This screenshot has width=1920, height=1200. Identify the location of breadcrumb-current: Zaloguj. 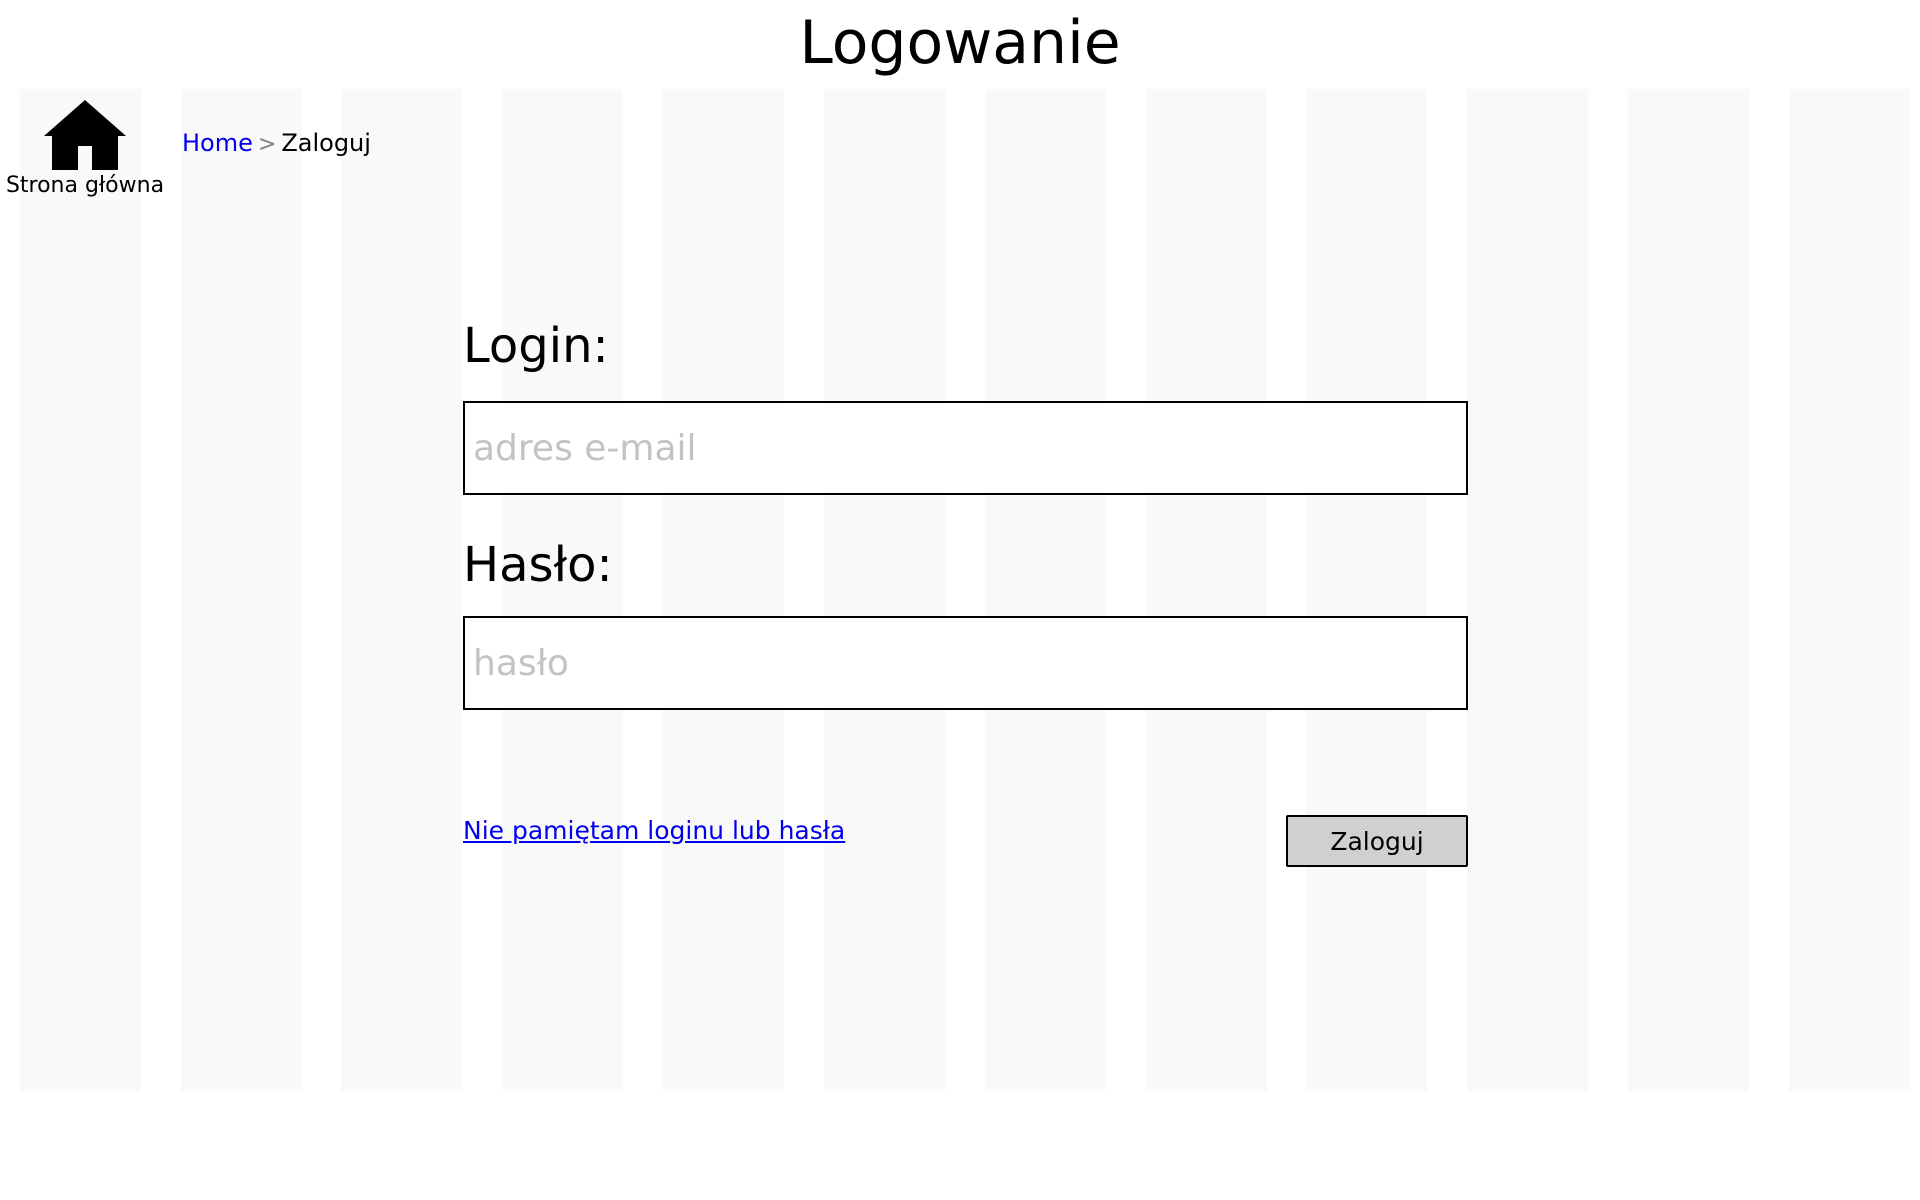
(326, 143).